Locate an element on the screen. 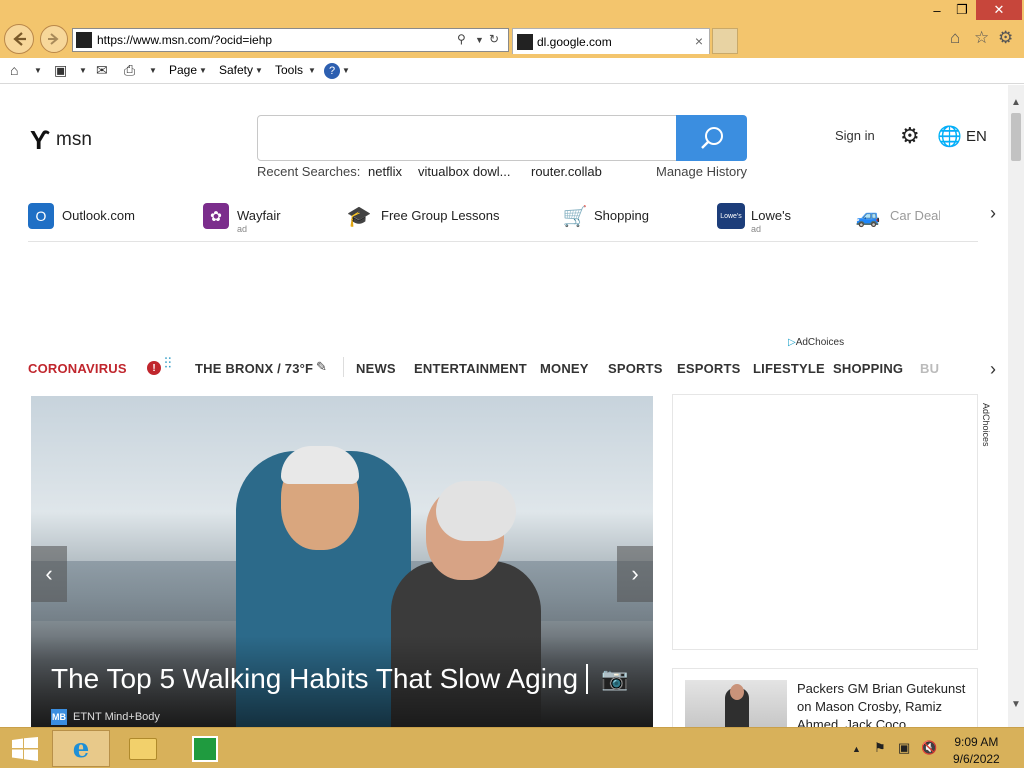 This screenshot has width=1024, height=768. rain-weather-icon: ⫶⫶ is located at coordinates (168, 363).